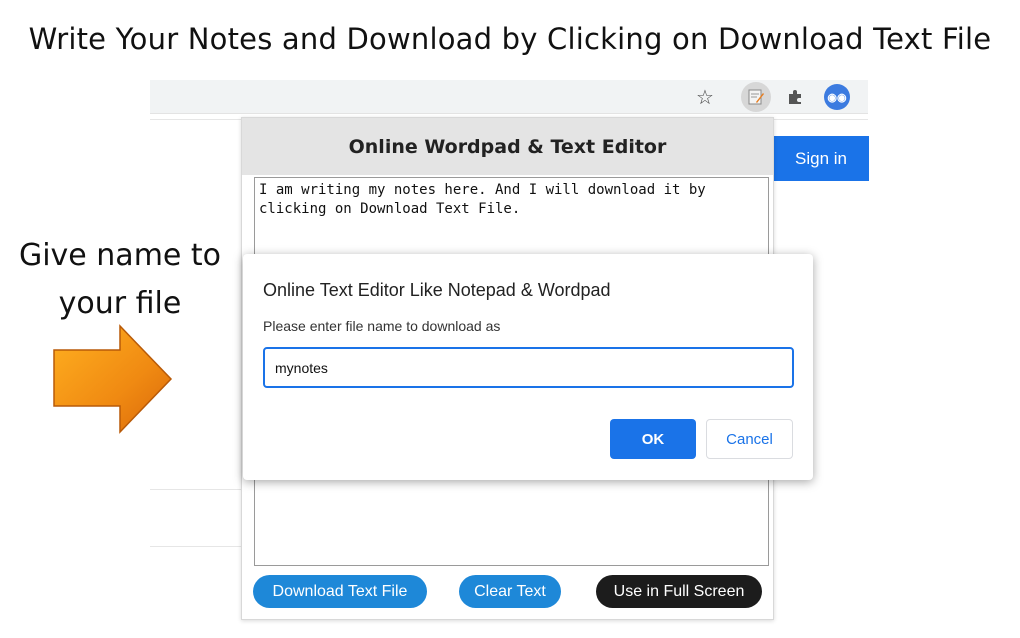  Describe the element at coordinates (120, 255) in the screenshot. I see `callout-line-1: Give name to` at that location.